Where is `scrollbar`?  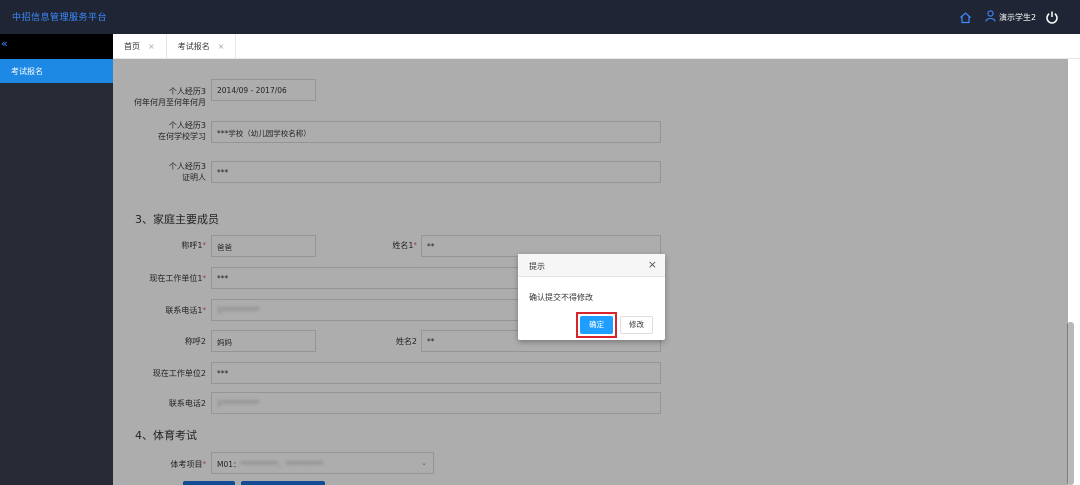 scrollbar is located at coordinates (1070, 403).